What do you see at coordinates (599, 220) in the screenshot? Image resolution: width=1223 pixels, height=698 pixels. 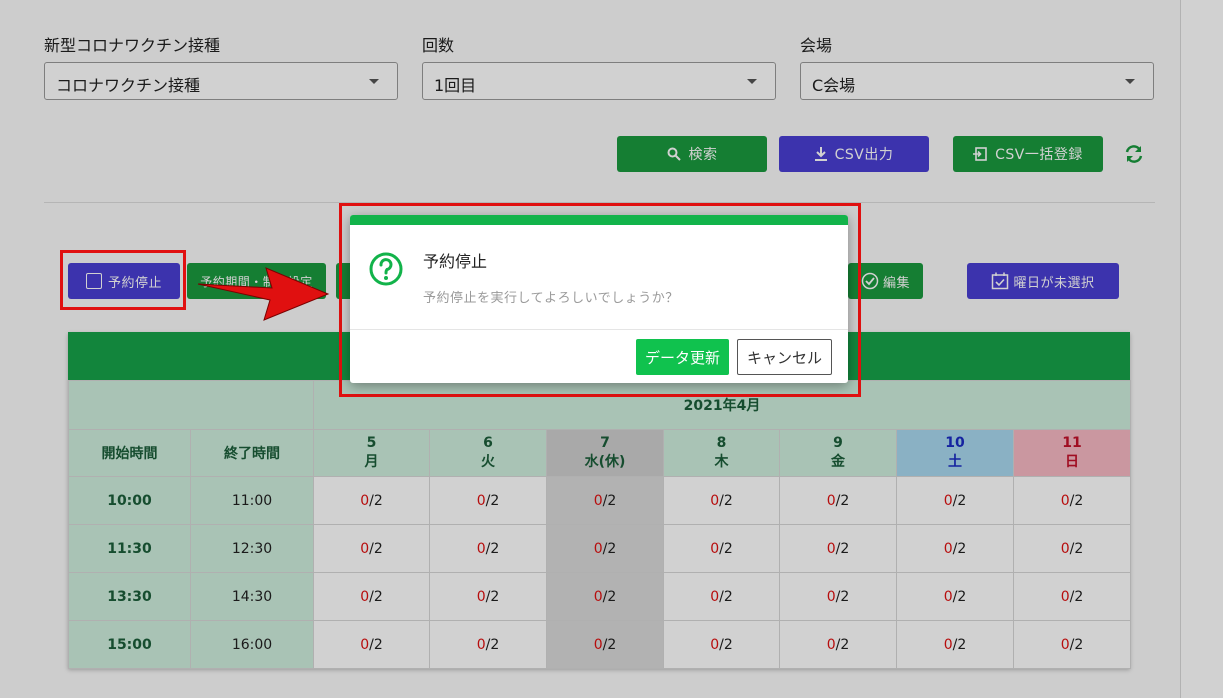 I see `dialog-top-bar` at bounding box center [599, 220].